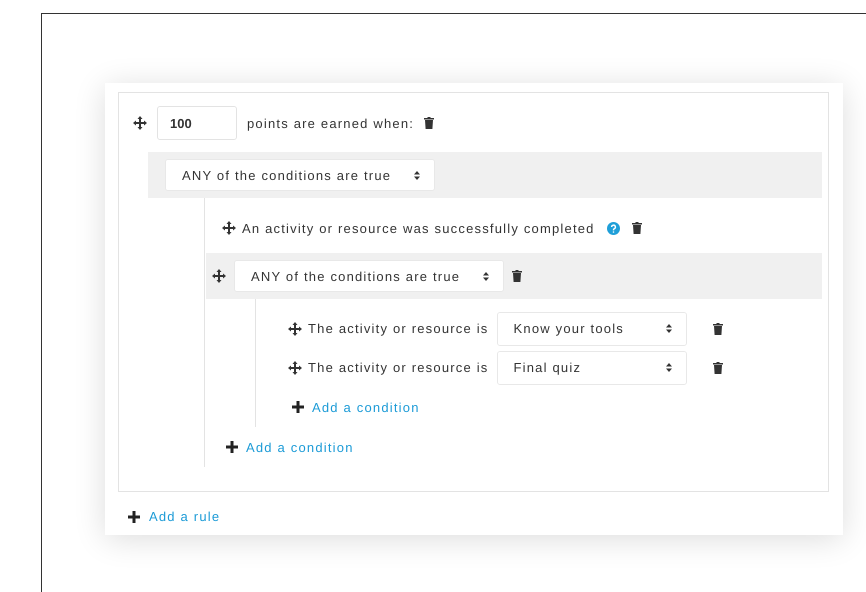 Image resolution: width=866 pixels, height=592 pixels. I want to click on help-icon, so click(613, 228).